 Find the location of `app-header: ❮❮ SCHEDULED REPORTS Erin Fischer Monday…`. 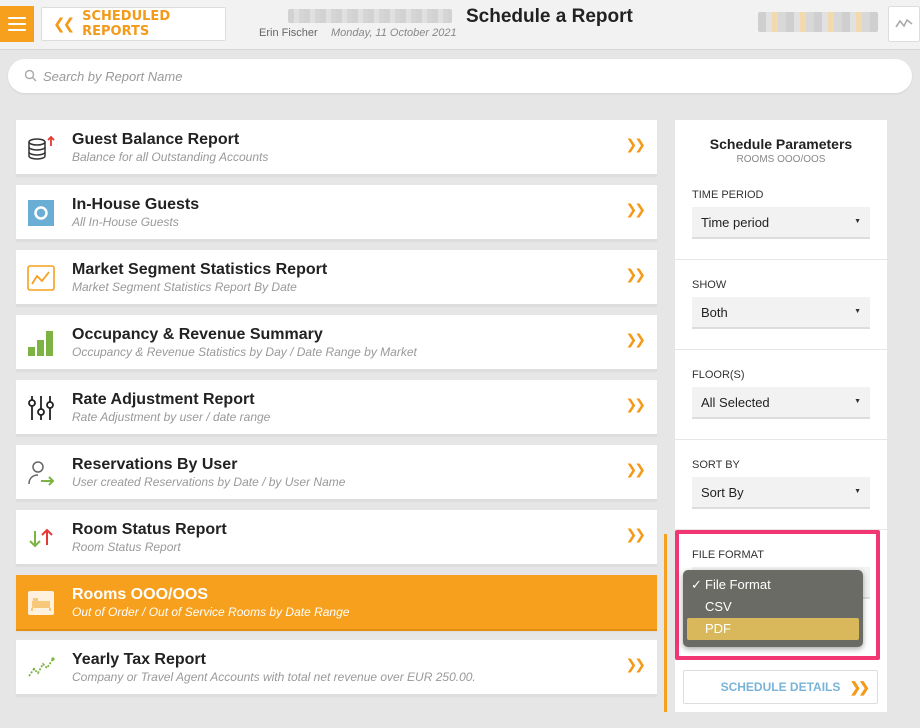

app-header: ❮❮ SCHEDULED REPORTS Erin Fischer Monday… is located at coordinates (460, 25).